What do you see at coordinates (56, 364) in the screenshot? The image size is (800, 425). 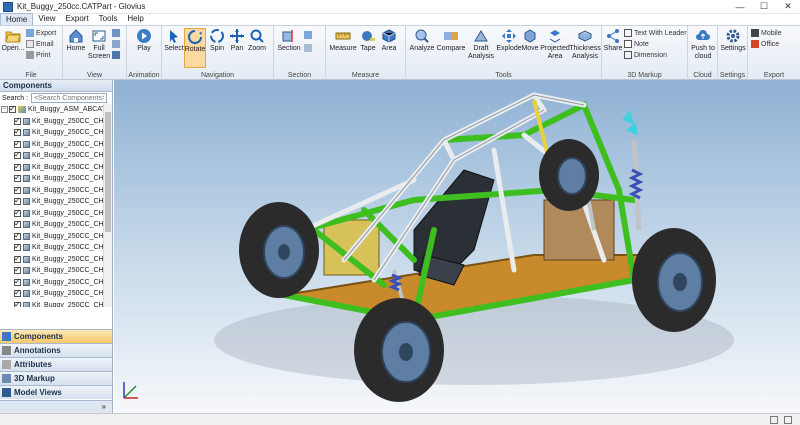 I see `panel-tab-attributes: Attributes` at bounding box center [56, 364].